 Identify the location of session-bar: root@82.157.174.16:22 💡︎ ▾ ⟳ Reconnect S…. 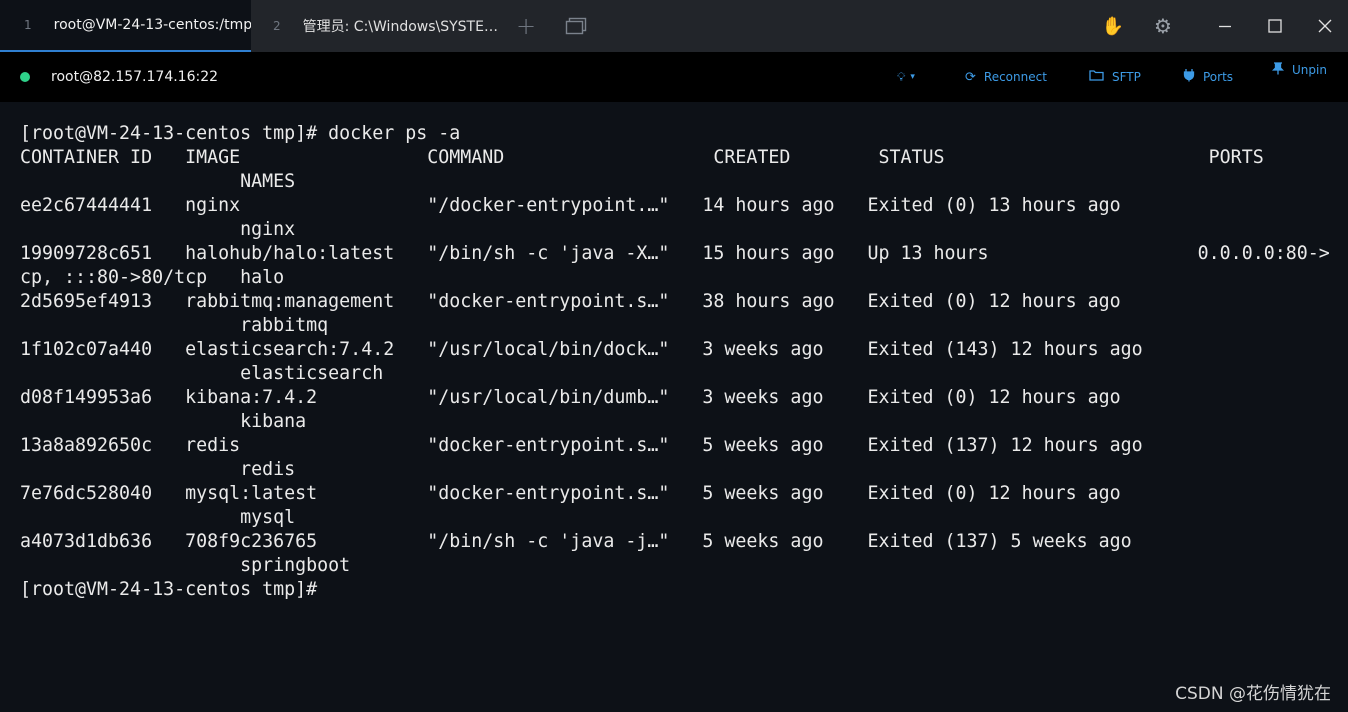
(674, 77).